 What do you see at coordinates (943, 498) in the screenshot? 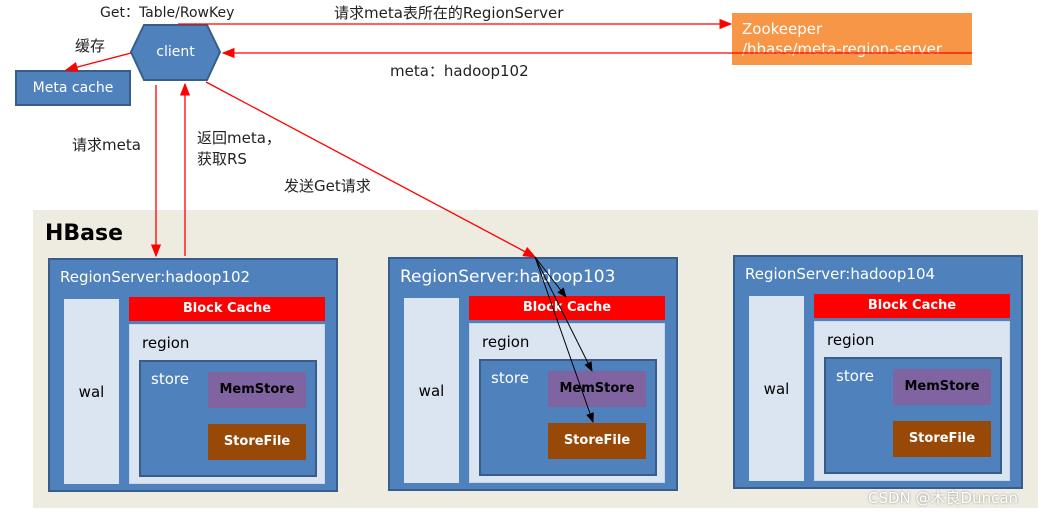
I see `watermark: CSDN @木良Duncan` at bounding box center [943, 498].